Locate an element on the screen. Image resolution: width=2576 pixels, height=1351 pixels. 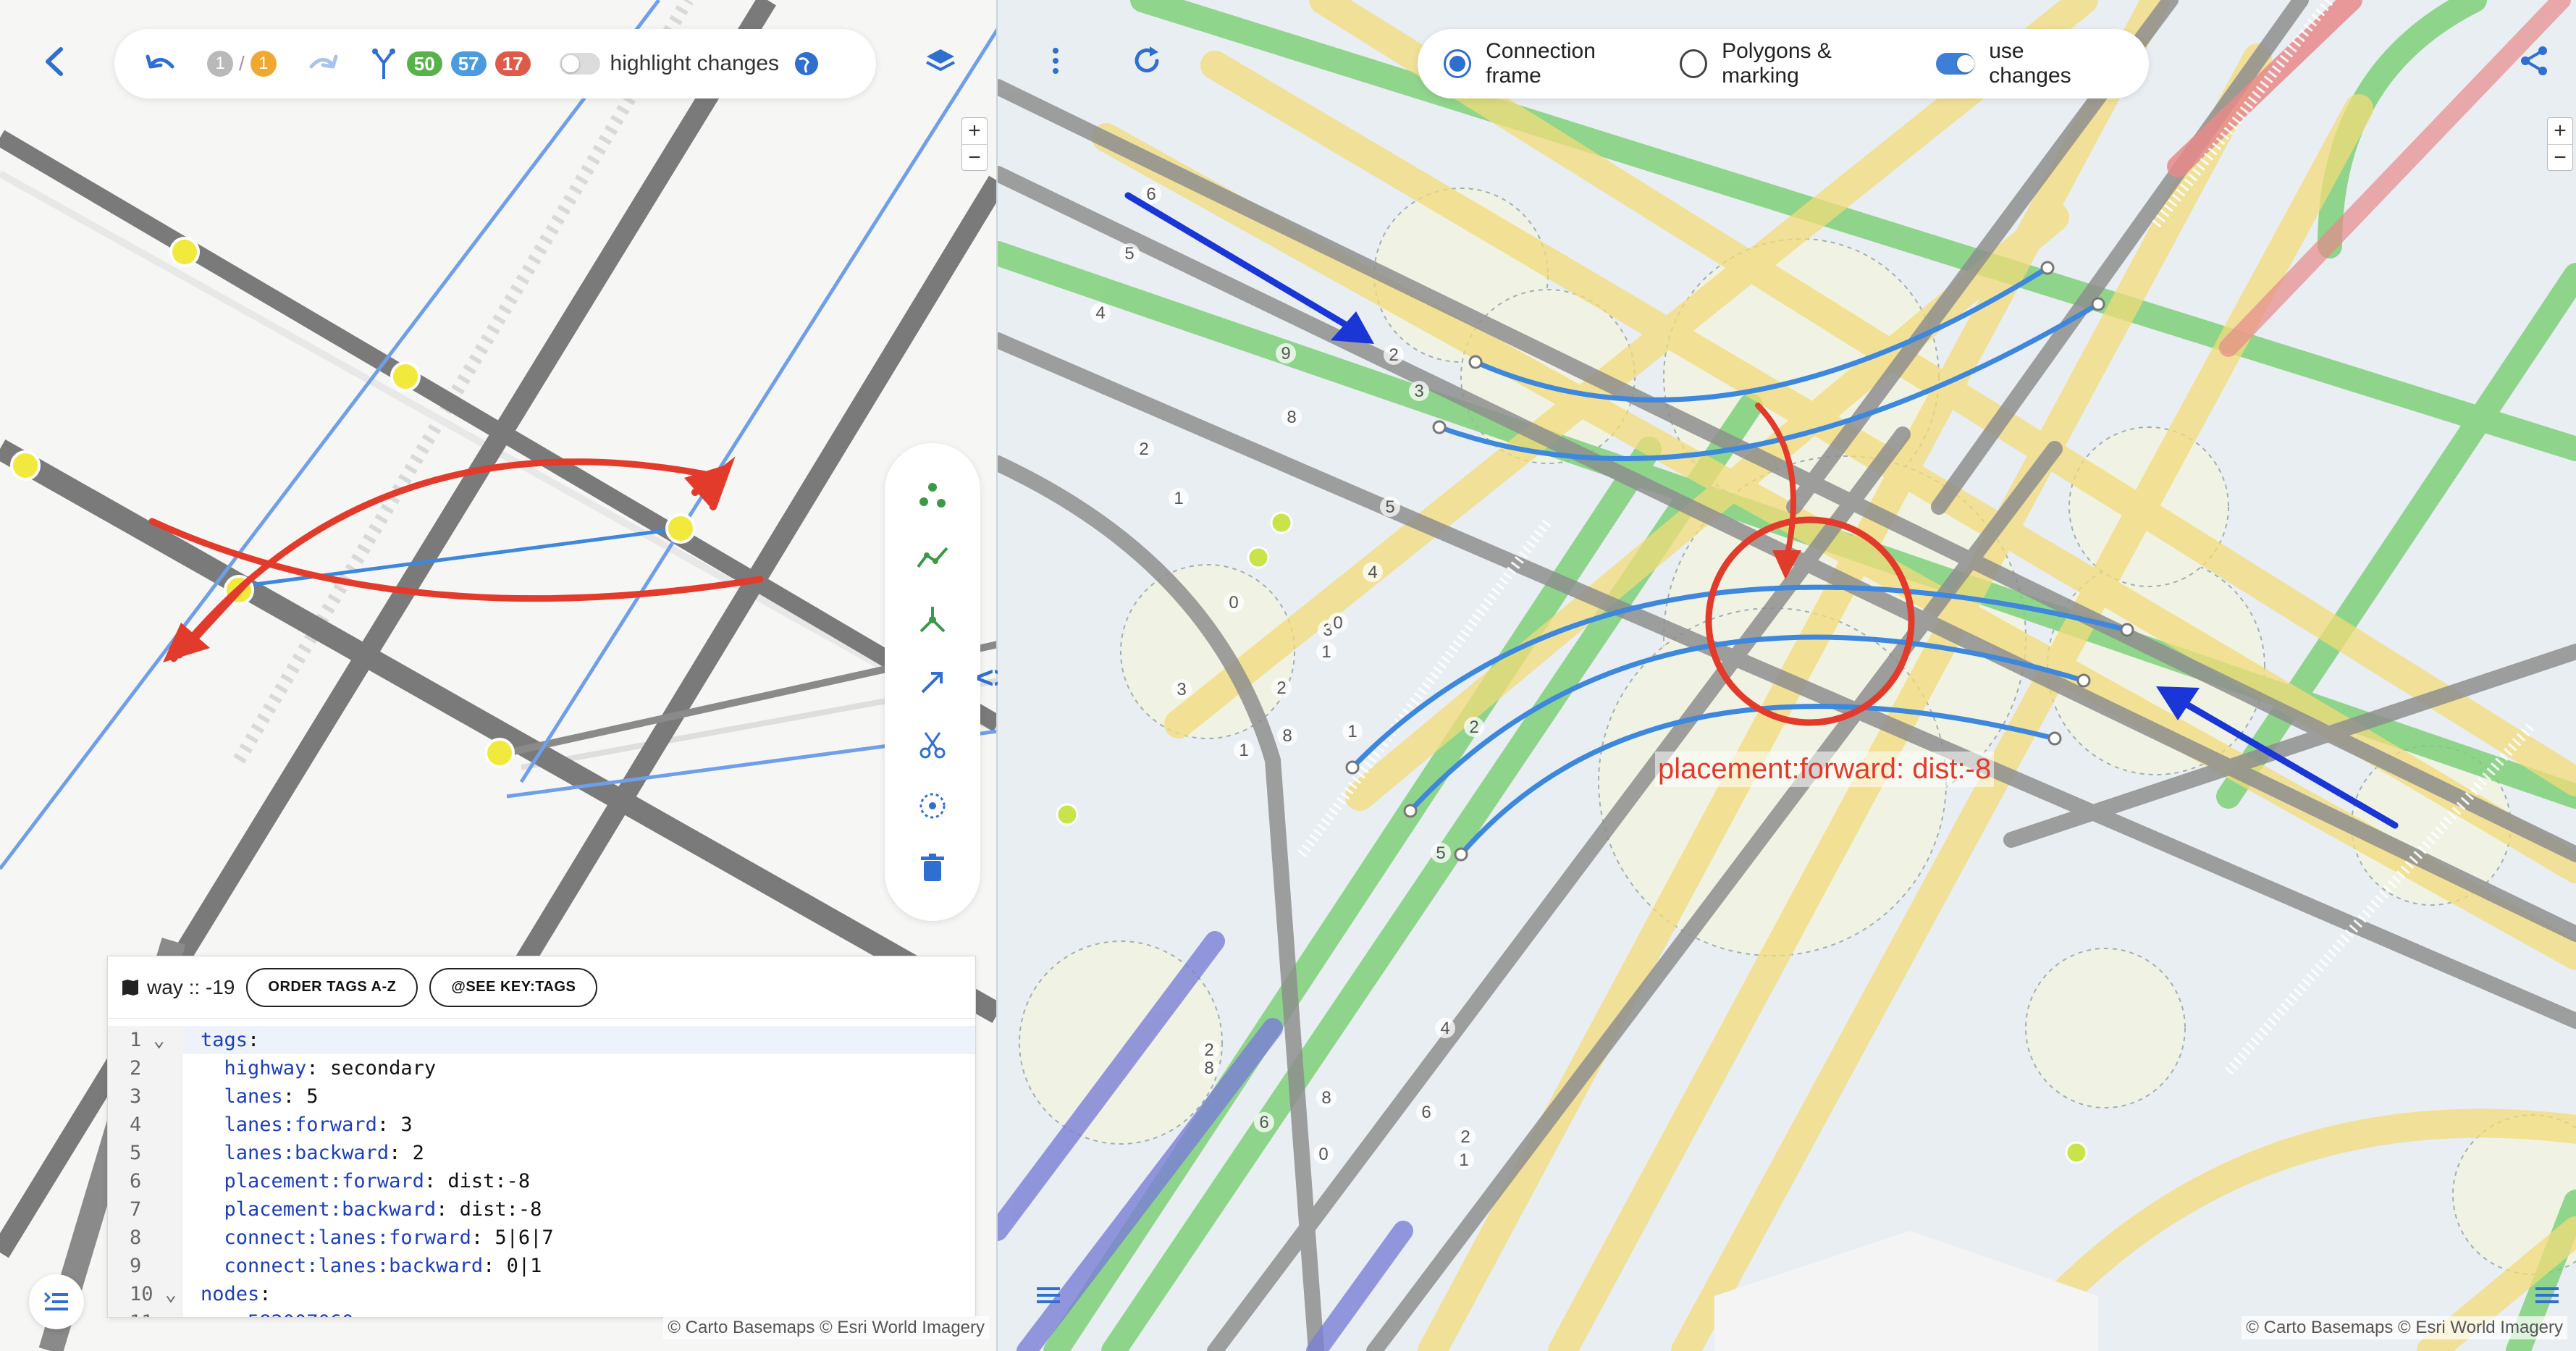
code-text: - 582007060 is located at coordinates (268, 1314).